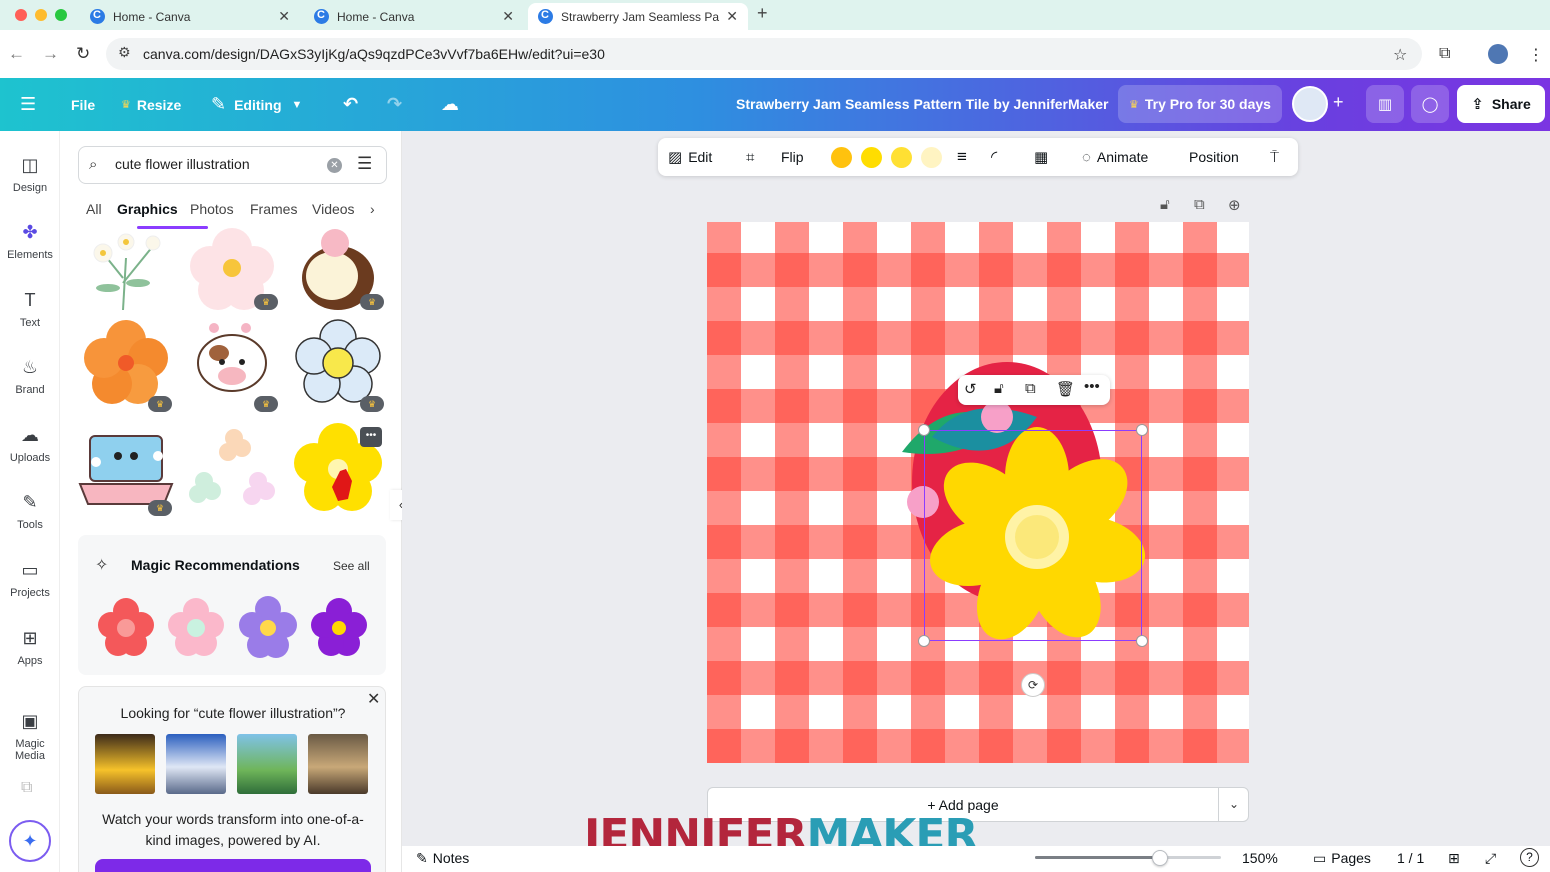 The image size is (1550, 872). I want to click on tab-photos: Photos, so click(212, 209).